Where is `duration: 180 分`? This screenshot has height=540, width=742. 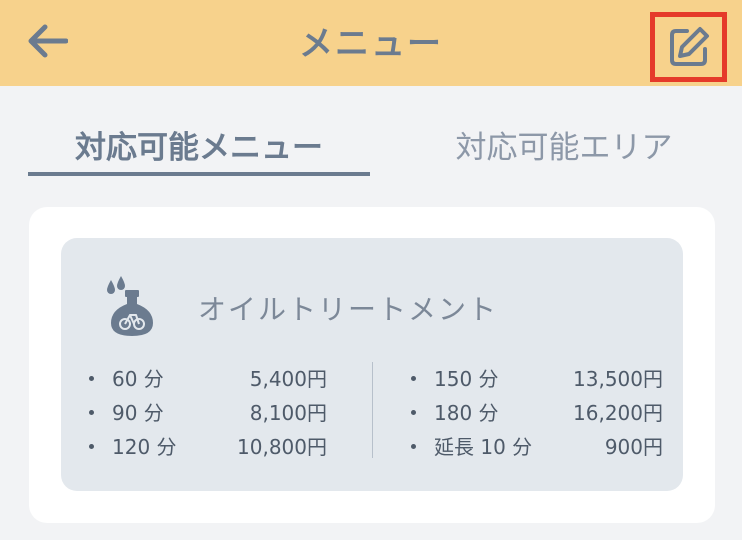
duration: 180 分 is located at coordinates (466, 413).